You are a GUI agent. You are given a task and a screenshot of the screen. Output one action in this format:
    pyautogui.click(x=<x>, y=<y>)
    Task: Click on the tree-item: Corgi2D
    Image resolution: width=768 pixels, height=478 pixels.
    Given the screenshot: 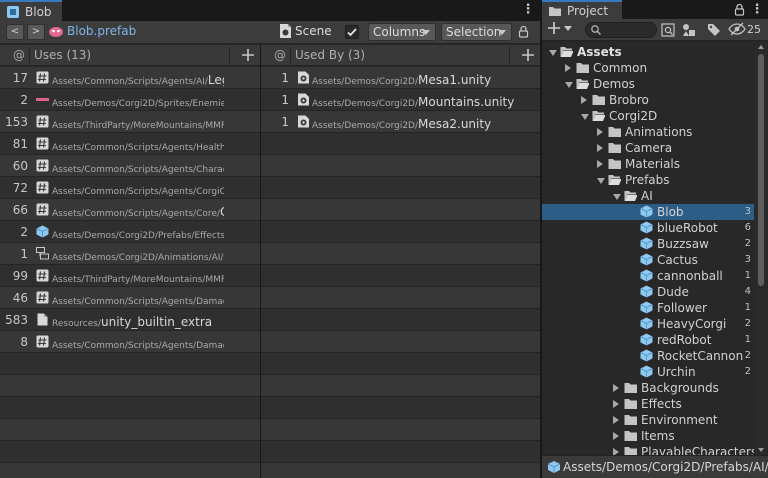 What is the action you would take?
    pyautogui.click(x=648, y=116)
    